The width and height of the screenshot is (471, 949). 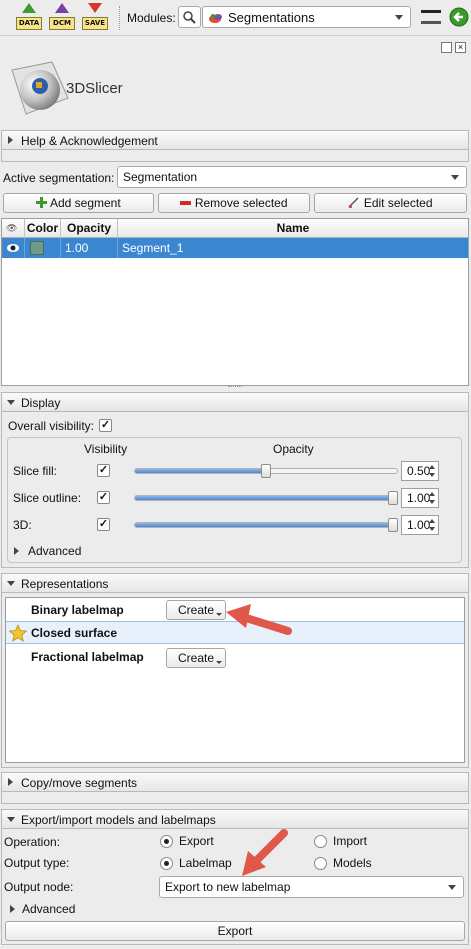 I want to click on visibility-column-label: Visibility, so click(x=106, y=449).